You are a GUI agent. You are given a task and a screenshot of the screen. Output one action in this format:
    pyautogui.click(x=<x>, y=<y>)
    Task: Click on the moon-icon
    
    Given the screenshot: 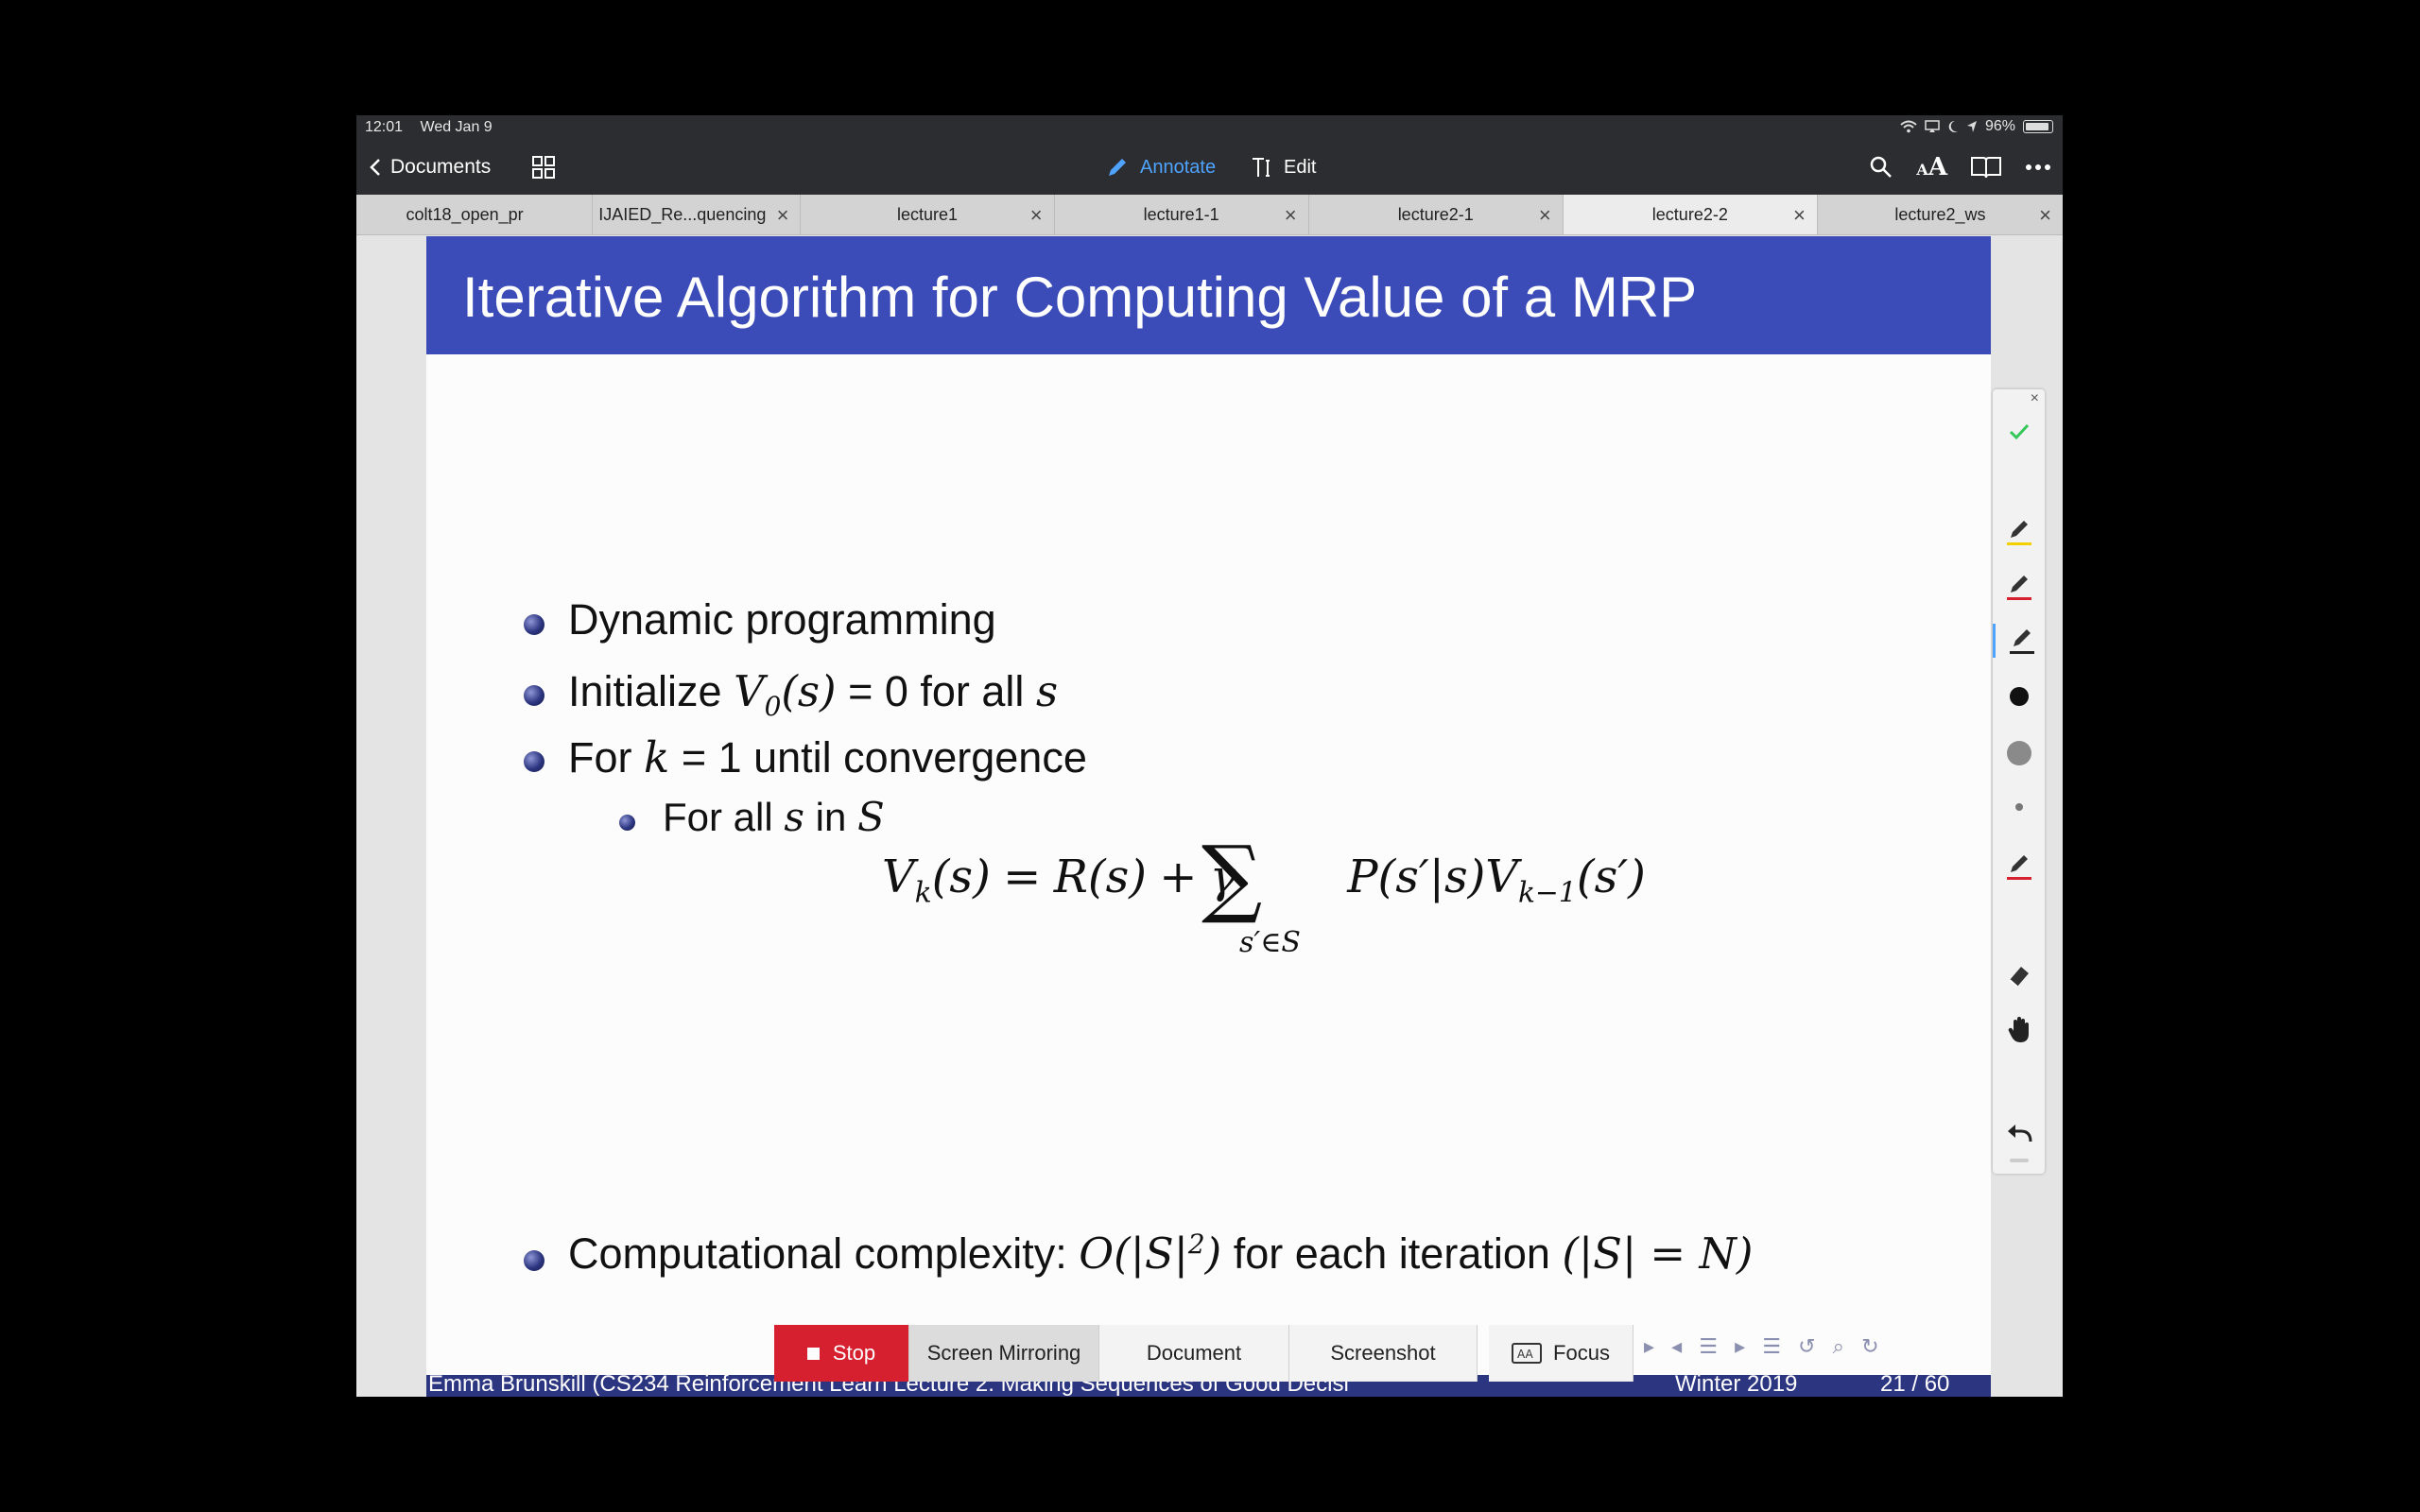 What is the action you would take?
    pyautogui.click(x=1953, y=126)
    